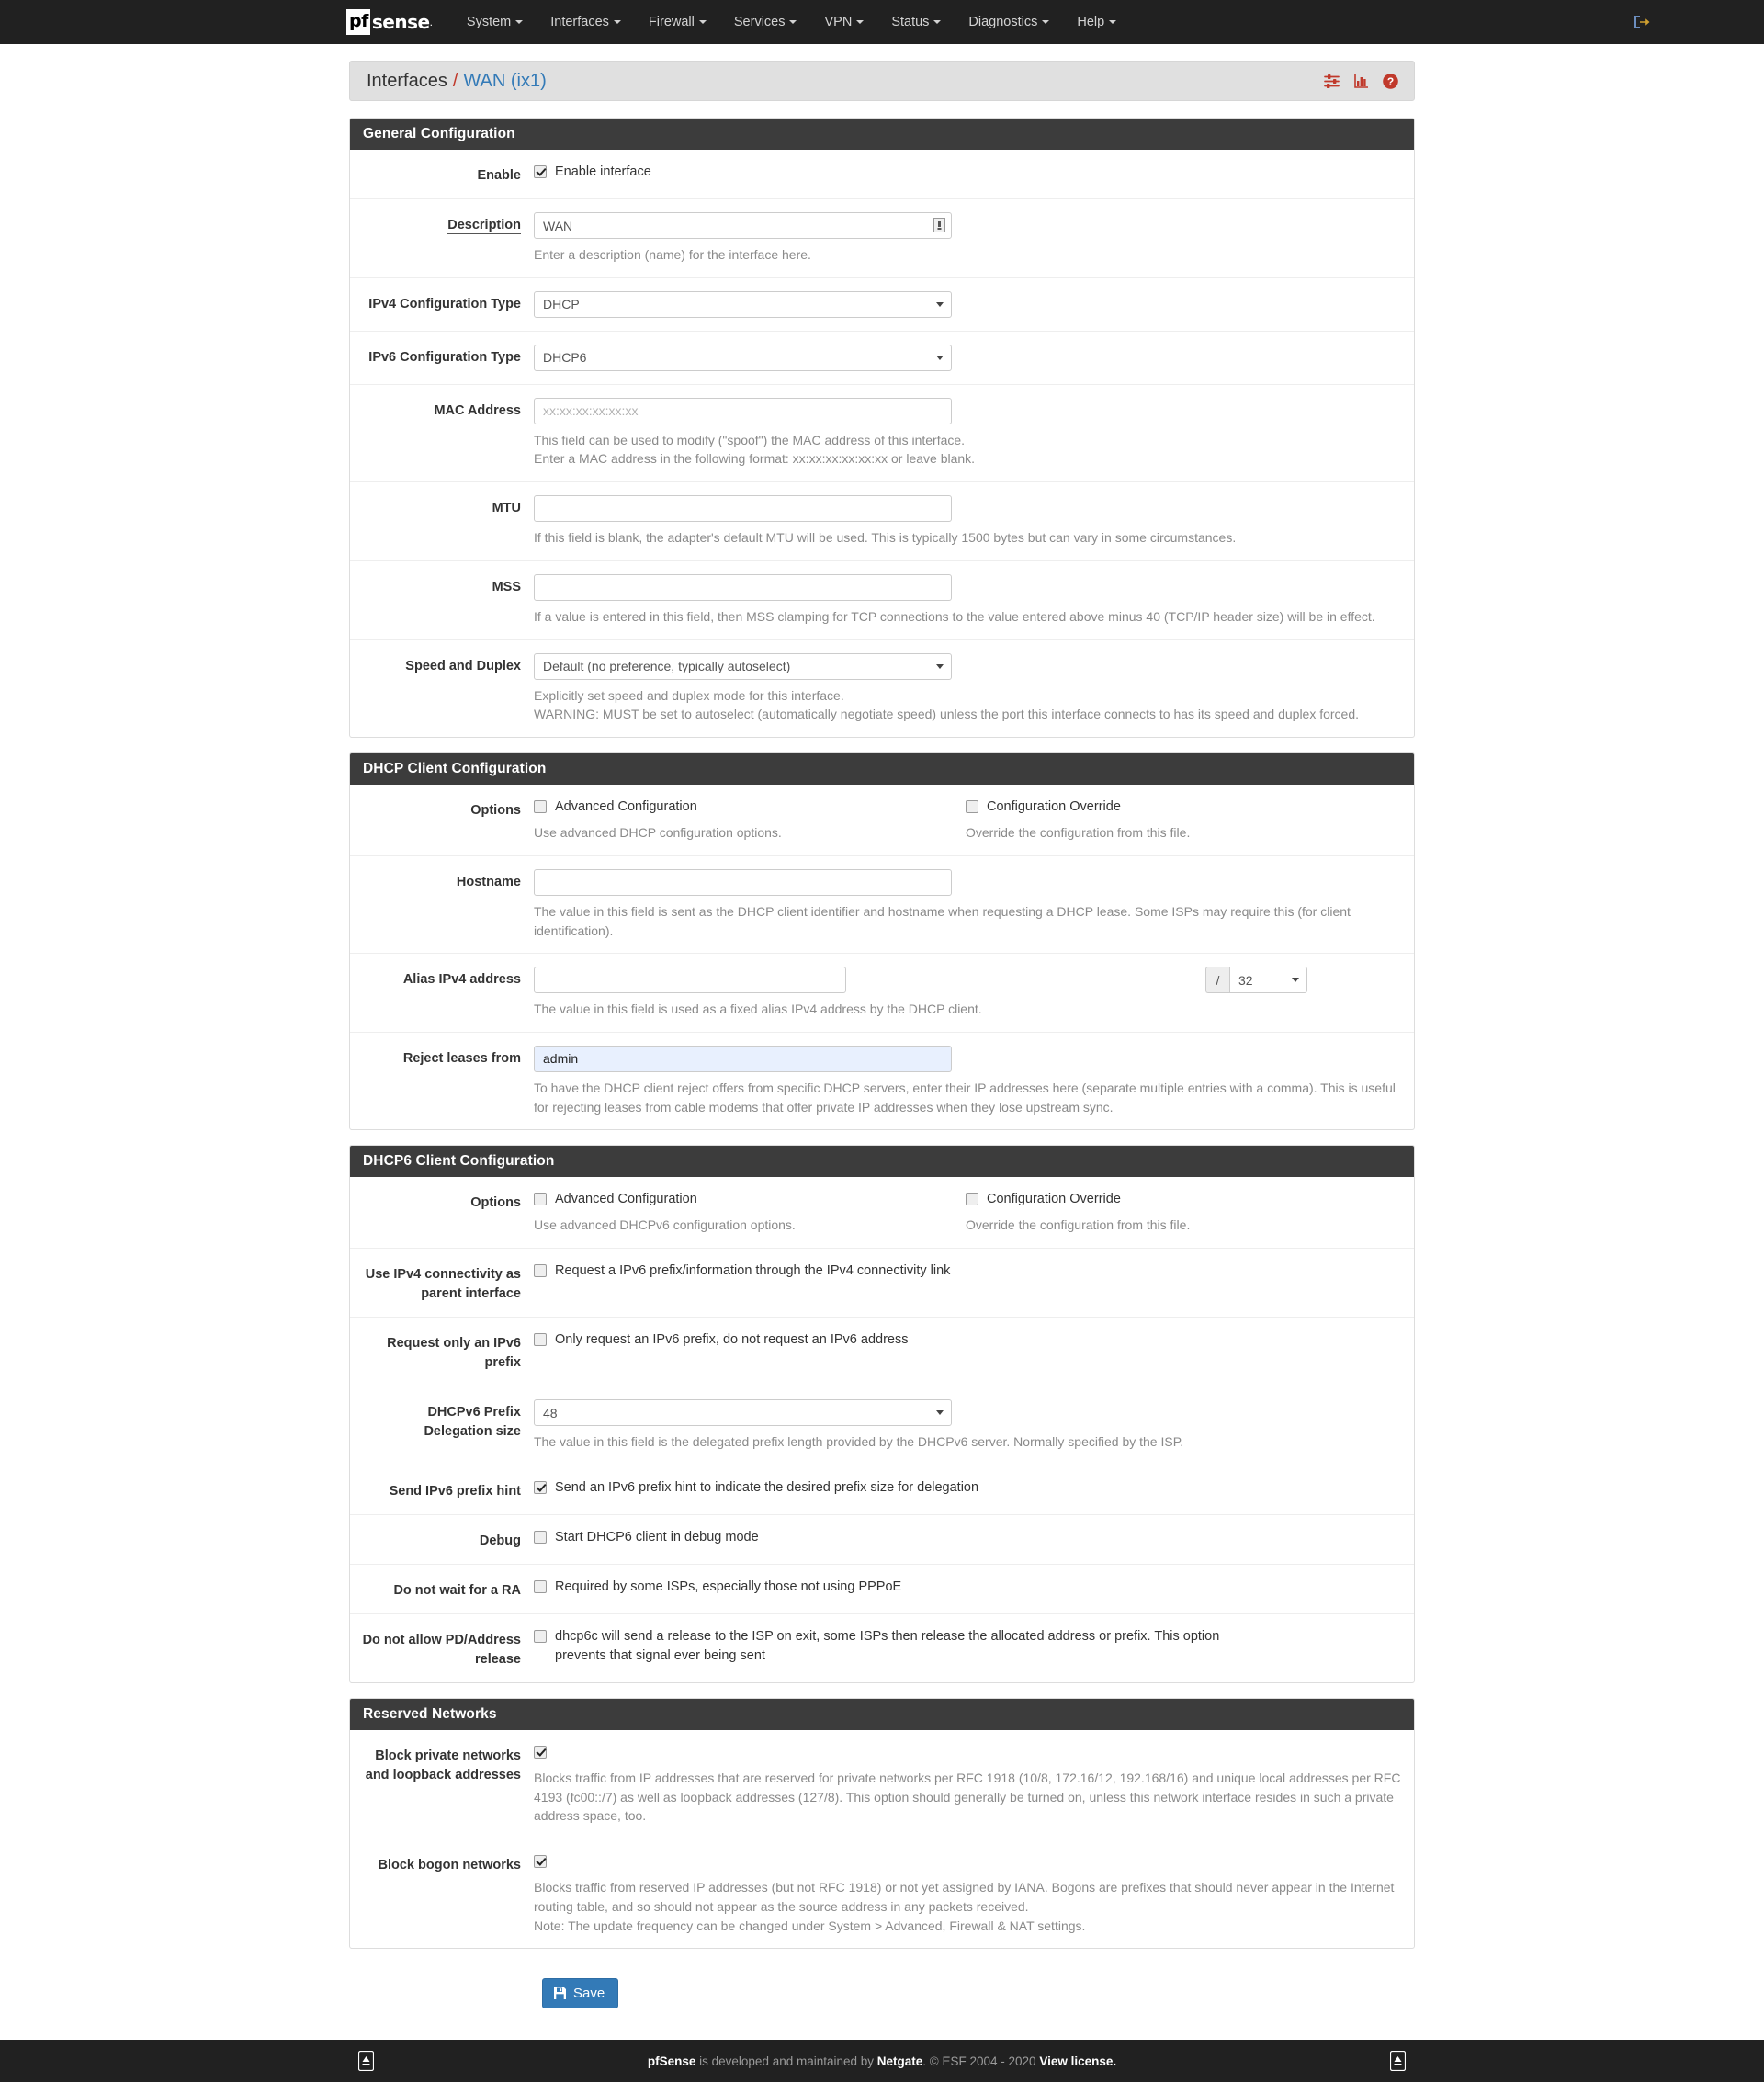 The width and height of the screenshot is (1764, 2082). I want to click on dhcp-advanced-label: Advanced Configuration, so click(626, 807).